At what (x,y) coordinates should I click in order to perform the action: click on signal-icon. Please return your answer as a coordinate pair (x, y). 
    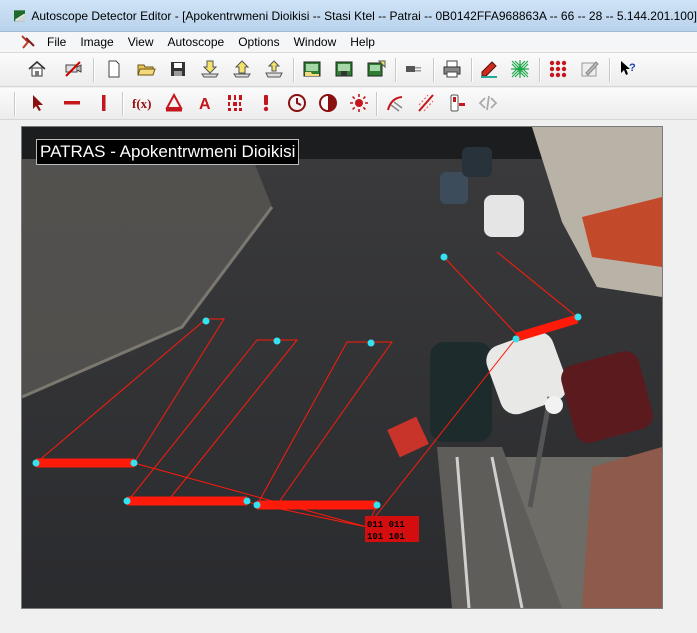
    Looking at the image, I should click on (457, 103).